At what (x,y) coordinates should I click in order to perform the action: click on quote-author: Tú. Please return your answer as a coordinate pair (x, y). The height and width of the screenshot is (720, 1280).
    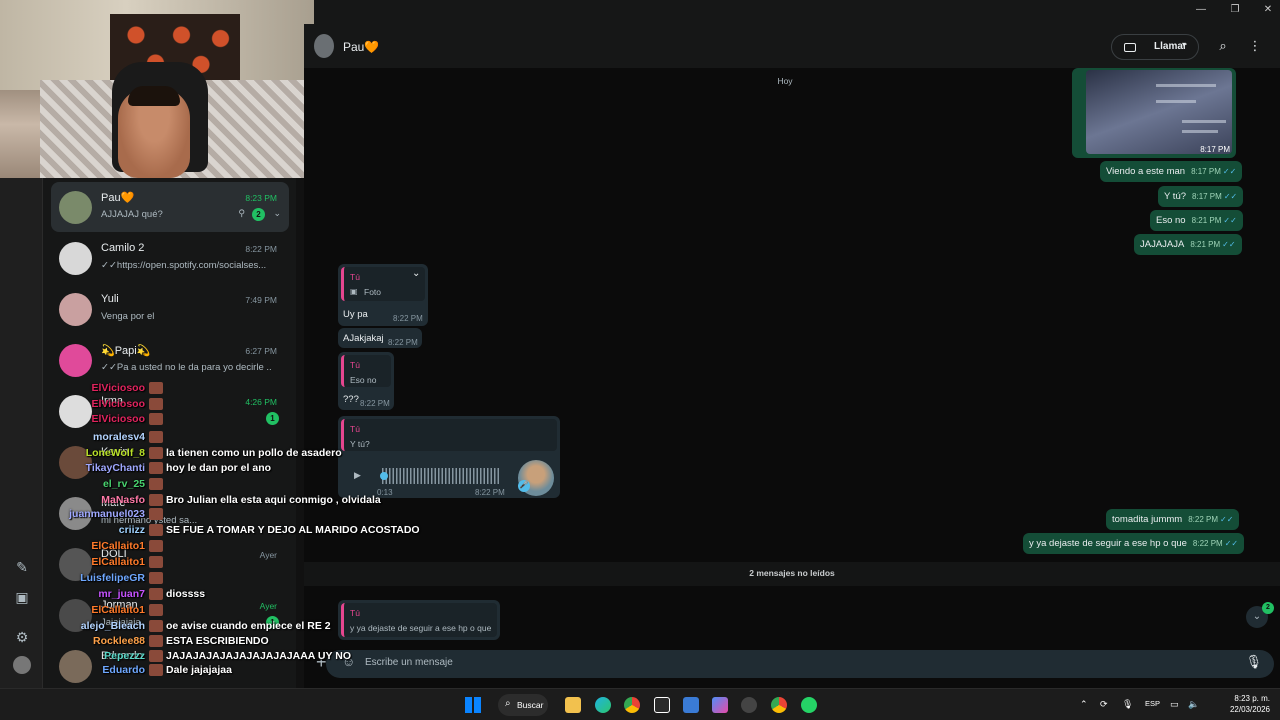
    Looking at the image, I should click on (355, 277).